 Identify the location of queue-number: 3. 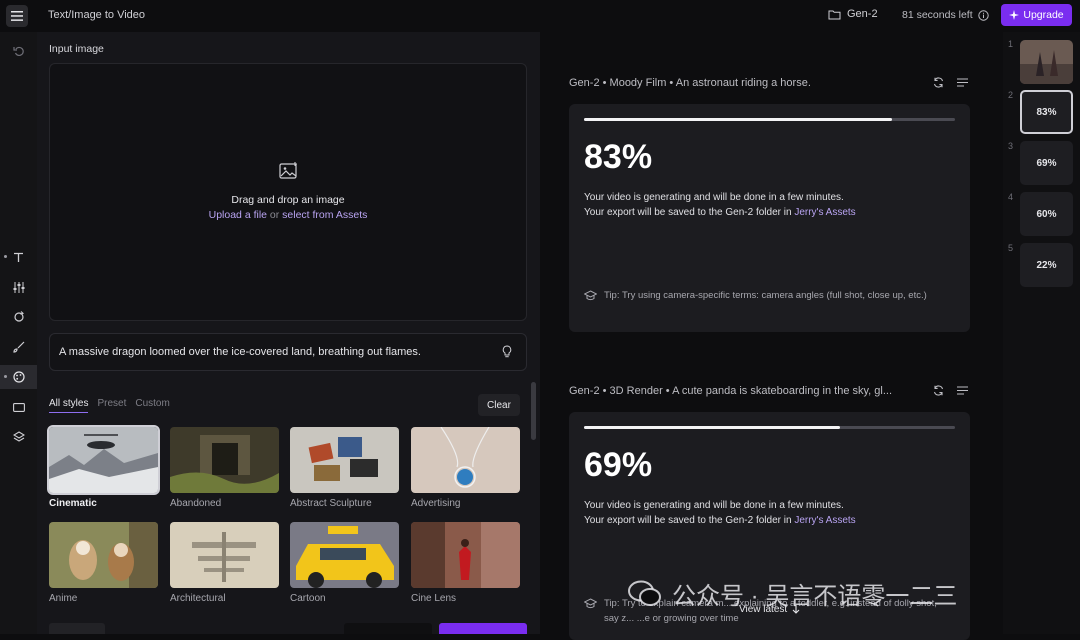
(1011, 146).